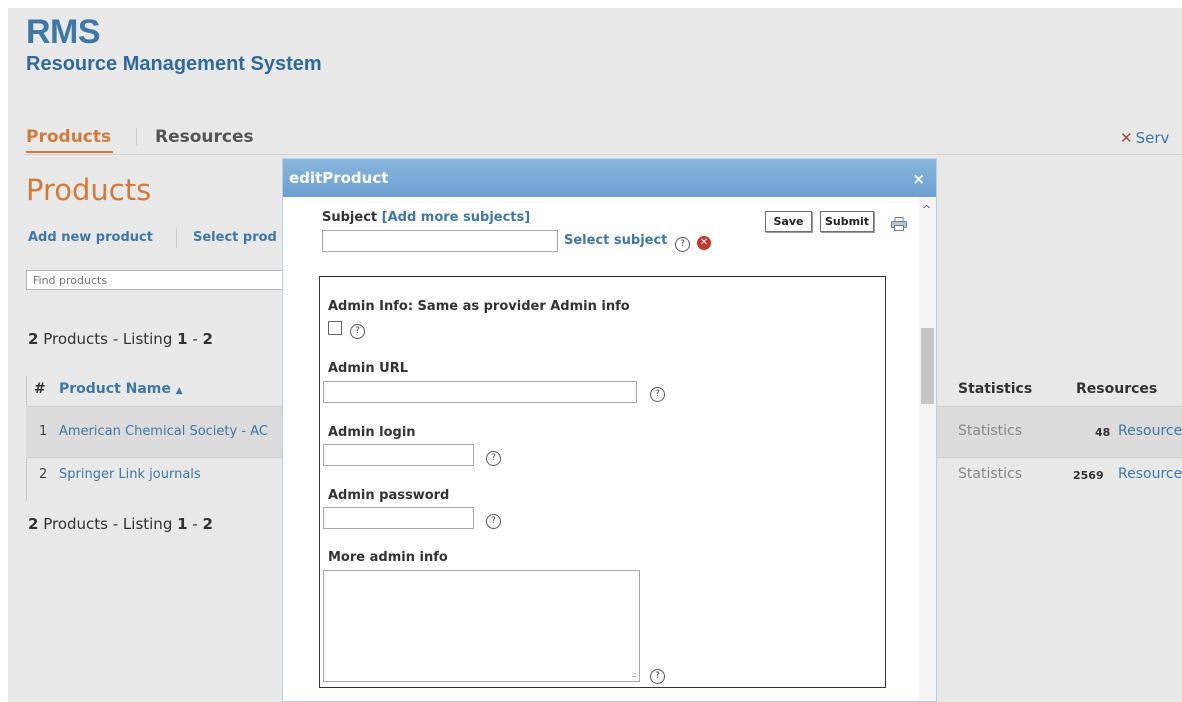 The width and height of the screenshot is (1182, 702). Describe the element at coordinates (368, 368) in the screenshot. I see `admin-url-label: Admin URL` at that location.